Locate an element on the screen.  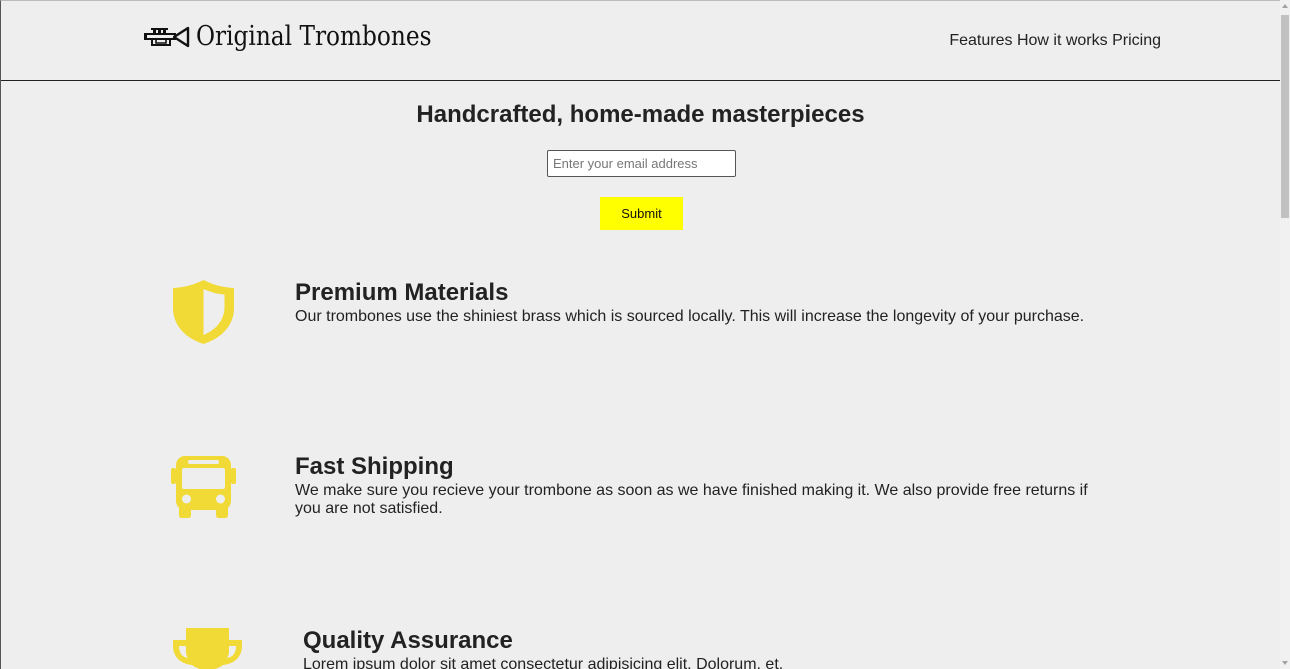
nav-link-how-it-works: How it works is located at coordinates (1062, 40).